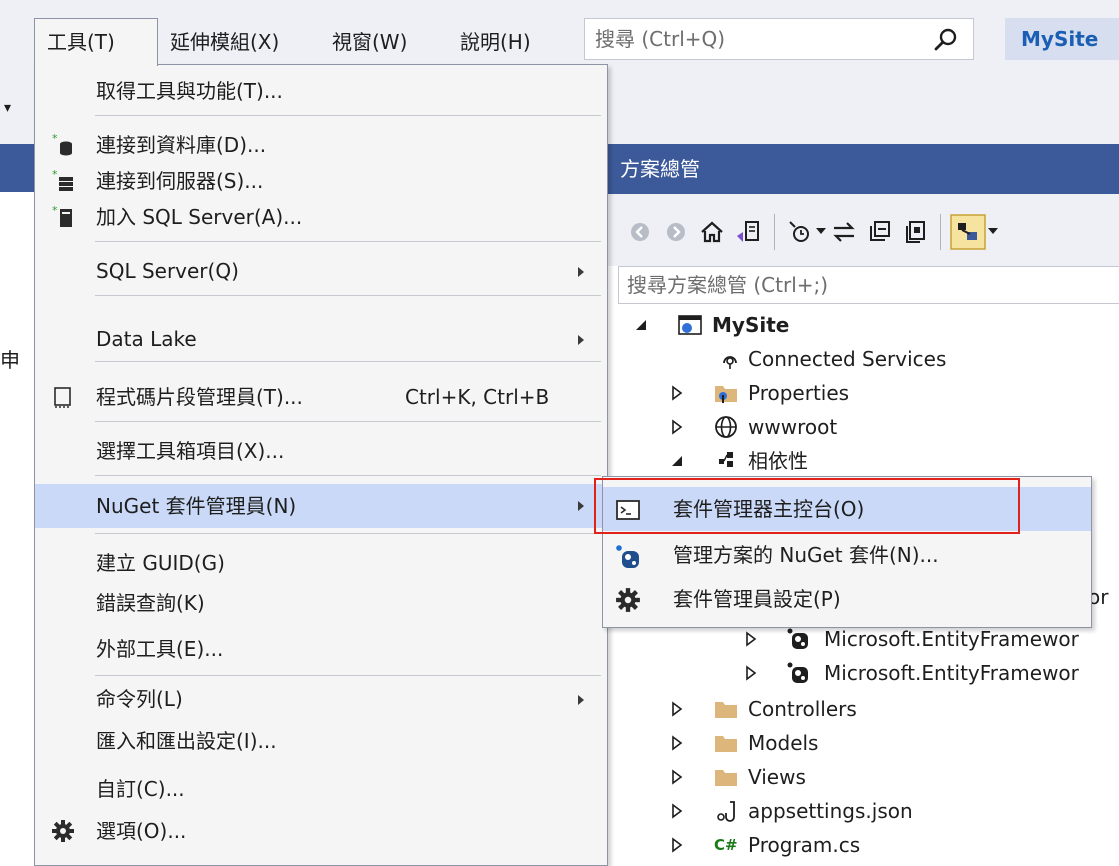 Image resolution: width=1119 pixels, height=866 pixels. What do you see at coordinates (1062, 39) in the screenshot?
I see `project-name-badge: MySite` at bounding box center [1062, 39].